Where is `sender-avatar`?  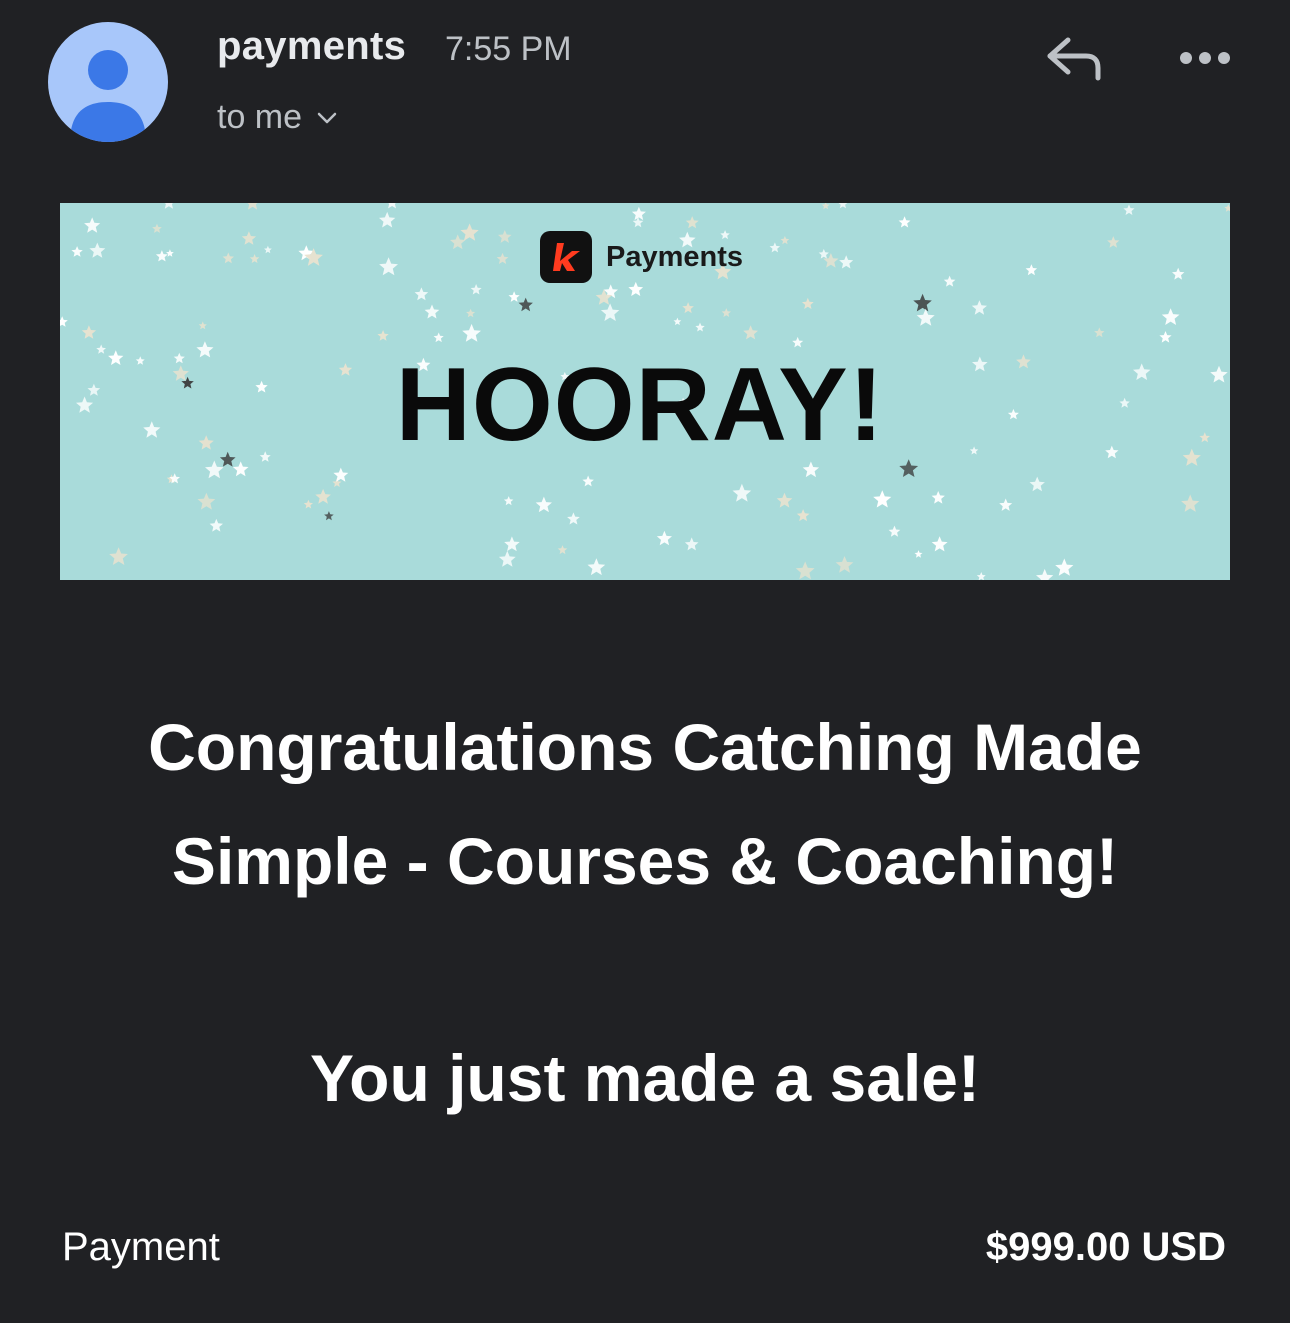
sender-avatar is located at coordinates (108, 82).